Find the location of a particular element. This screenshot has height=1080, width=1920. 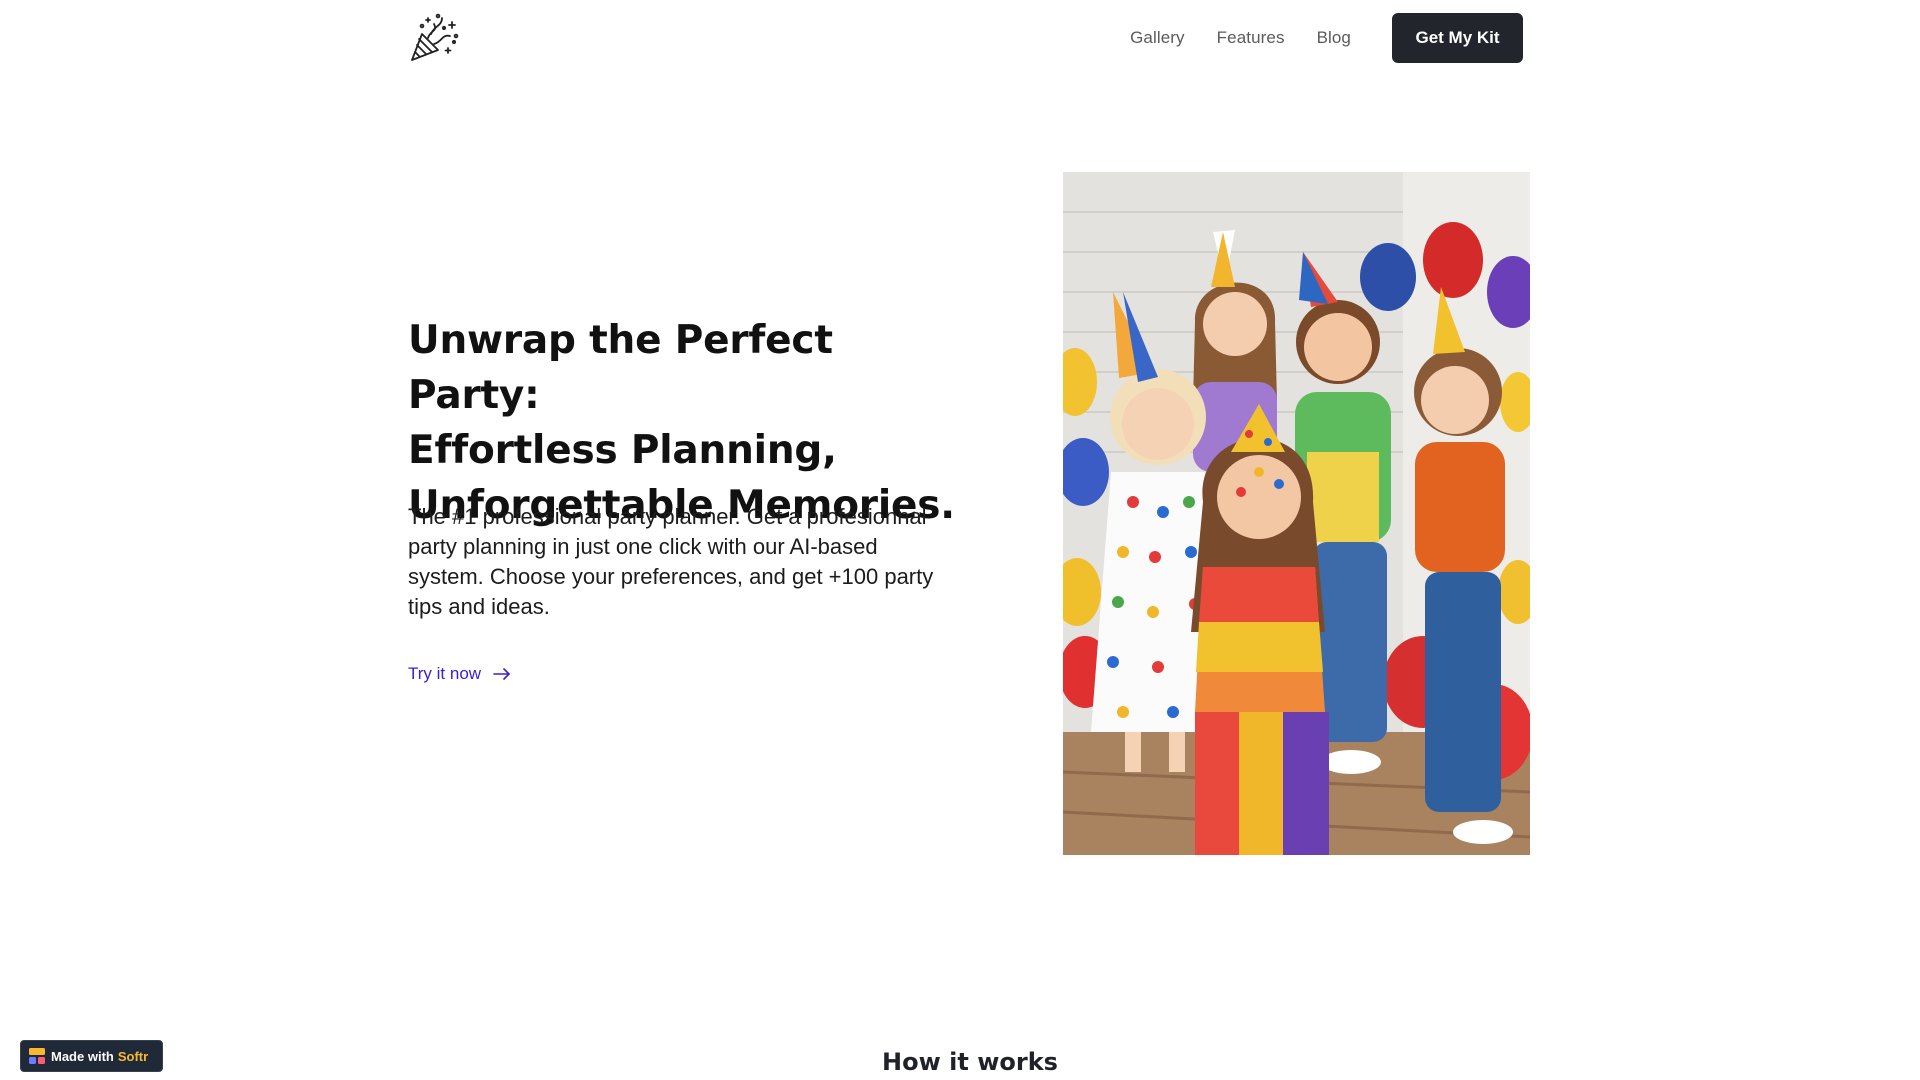

how-it-works-title: How it works is located at coordinates (970, 1062).